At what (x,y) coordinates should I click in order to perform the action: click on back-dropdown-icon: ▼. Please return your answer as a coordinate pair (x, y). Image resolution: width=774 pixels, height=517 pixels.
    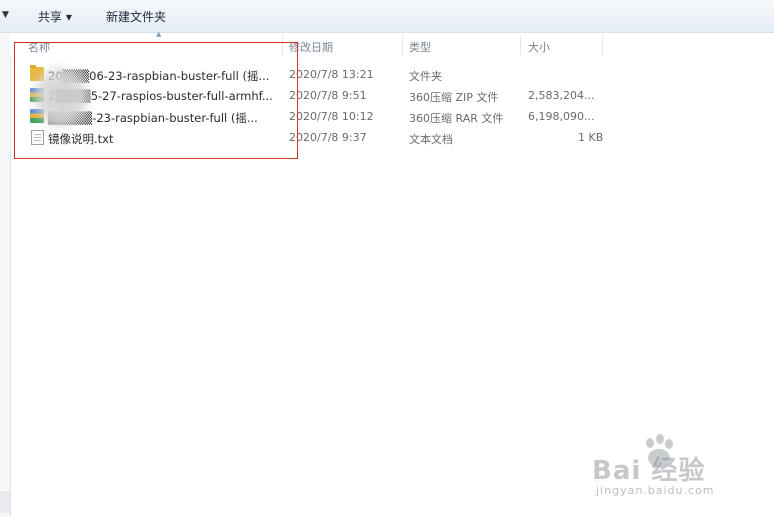
    Looking at the image, I should click on (5, 15).